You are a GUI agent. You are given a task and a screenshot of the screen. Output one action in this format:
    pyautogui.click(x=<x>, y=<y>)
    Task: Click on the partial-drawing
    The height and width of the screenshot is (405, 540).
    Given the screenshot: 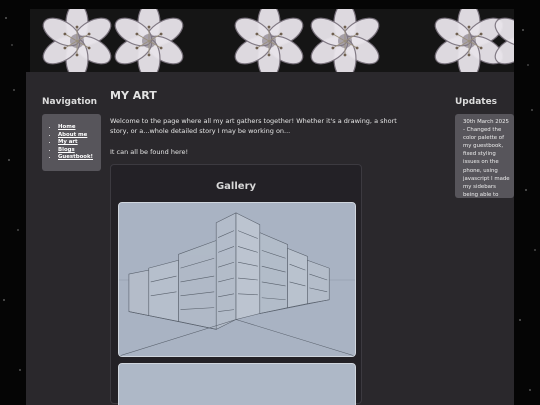 What is the action you would take?
    pyautogui.click(x=237, y=384)
    